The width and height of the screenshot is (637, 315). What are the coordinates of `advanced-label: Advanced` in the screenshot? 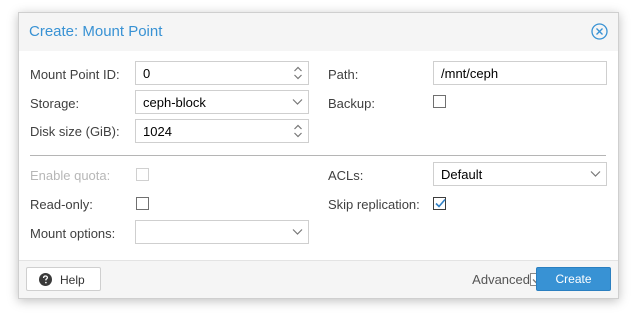 It's located at (501, 279).